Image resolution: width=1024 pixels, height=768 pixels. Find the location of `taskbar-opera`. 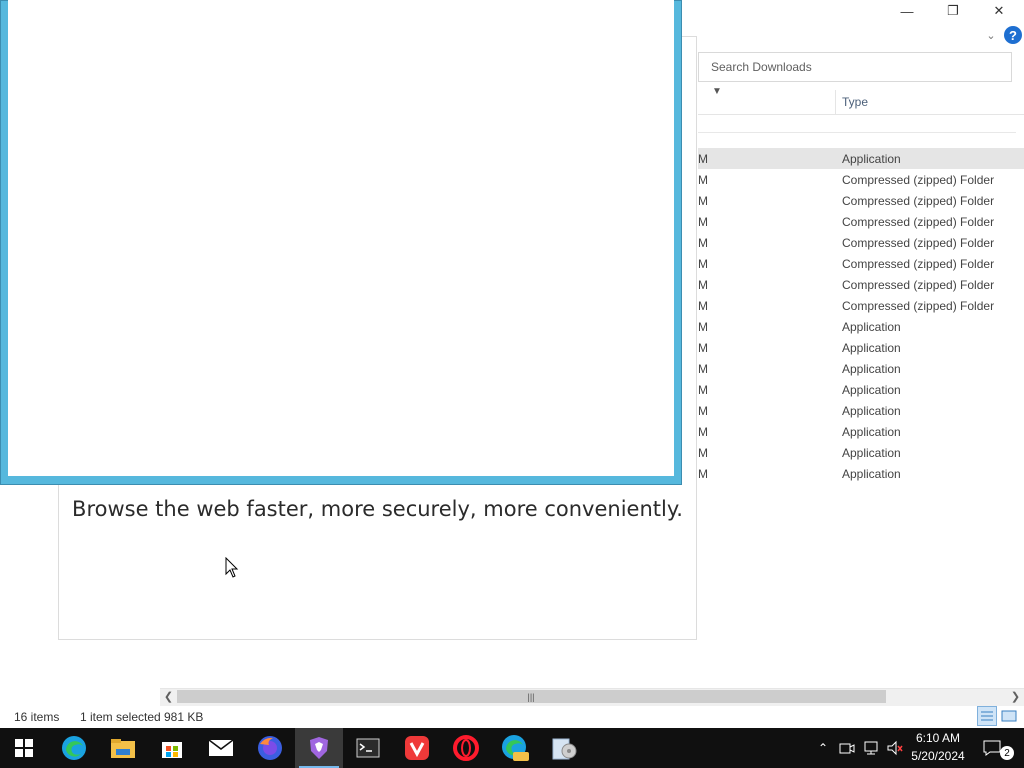

taskbar-opera is located at coordinates (466, 748).